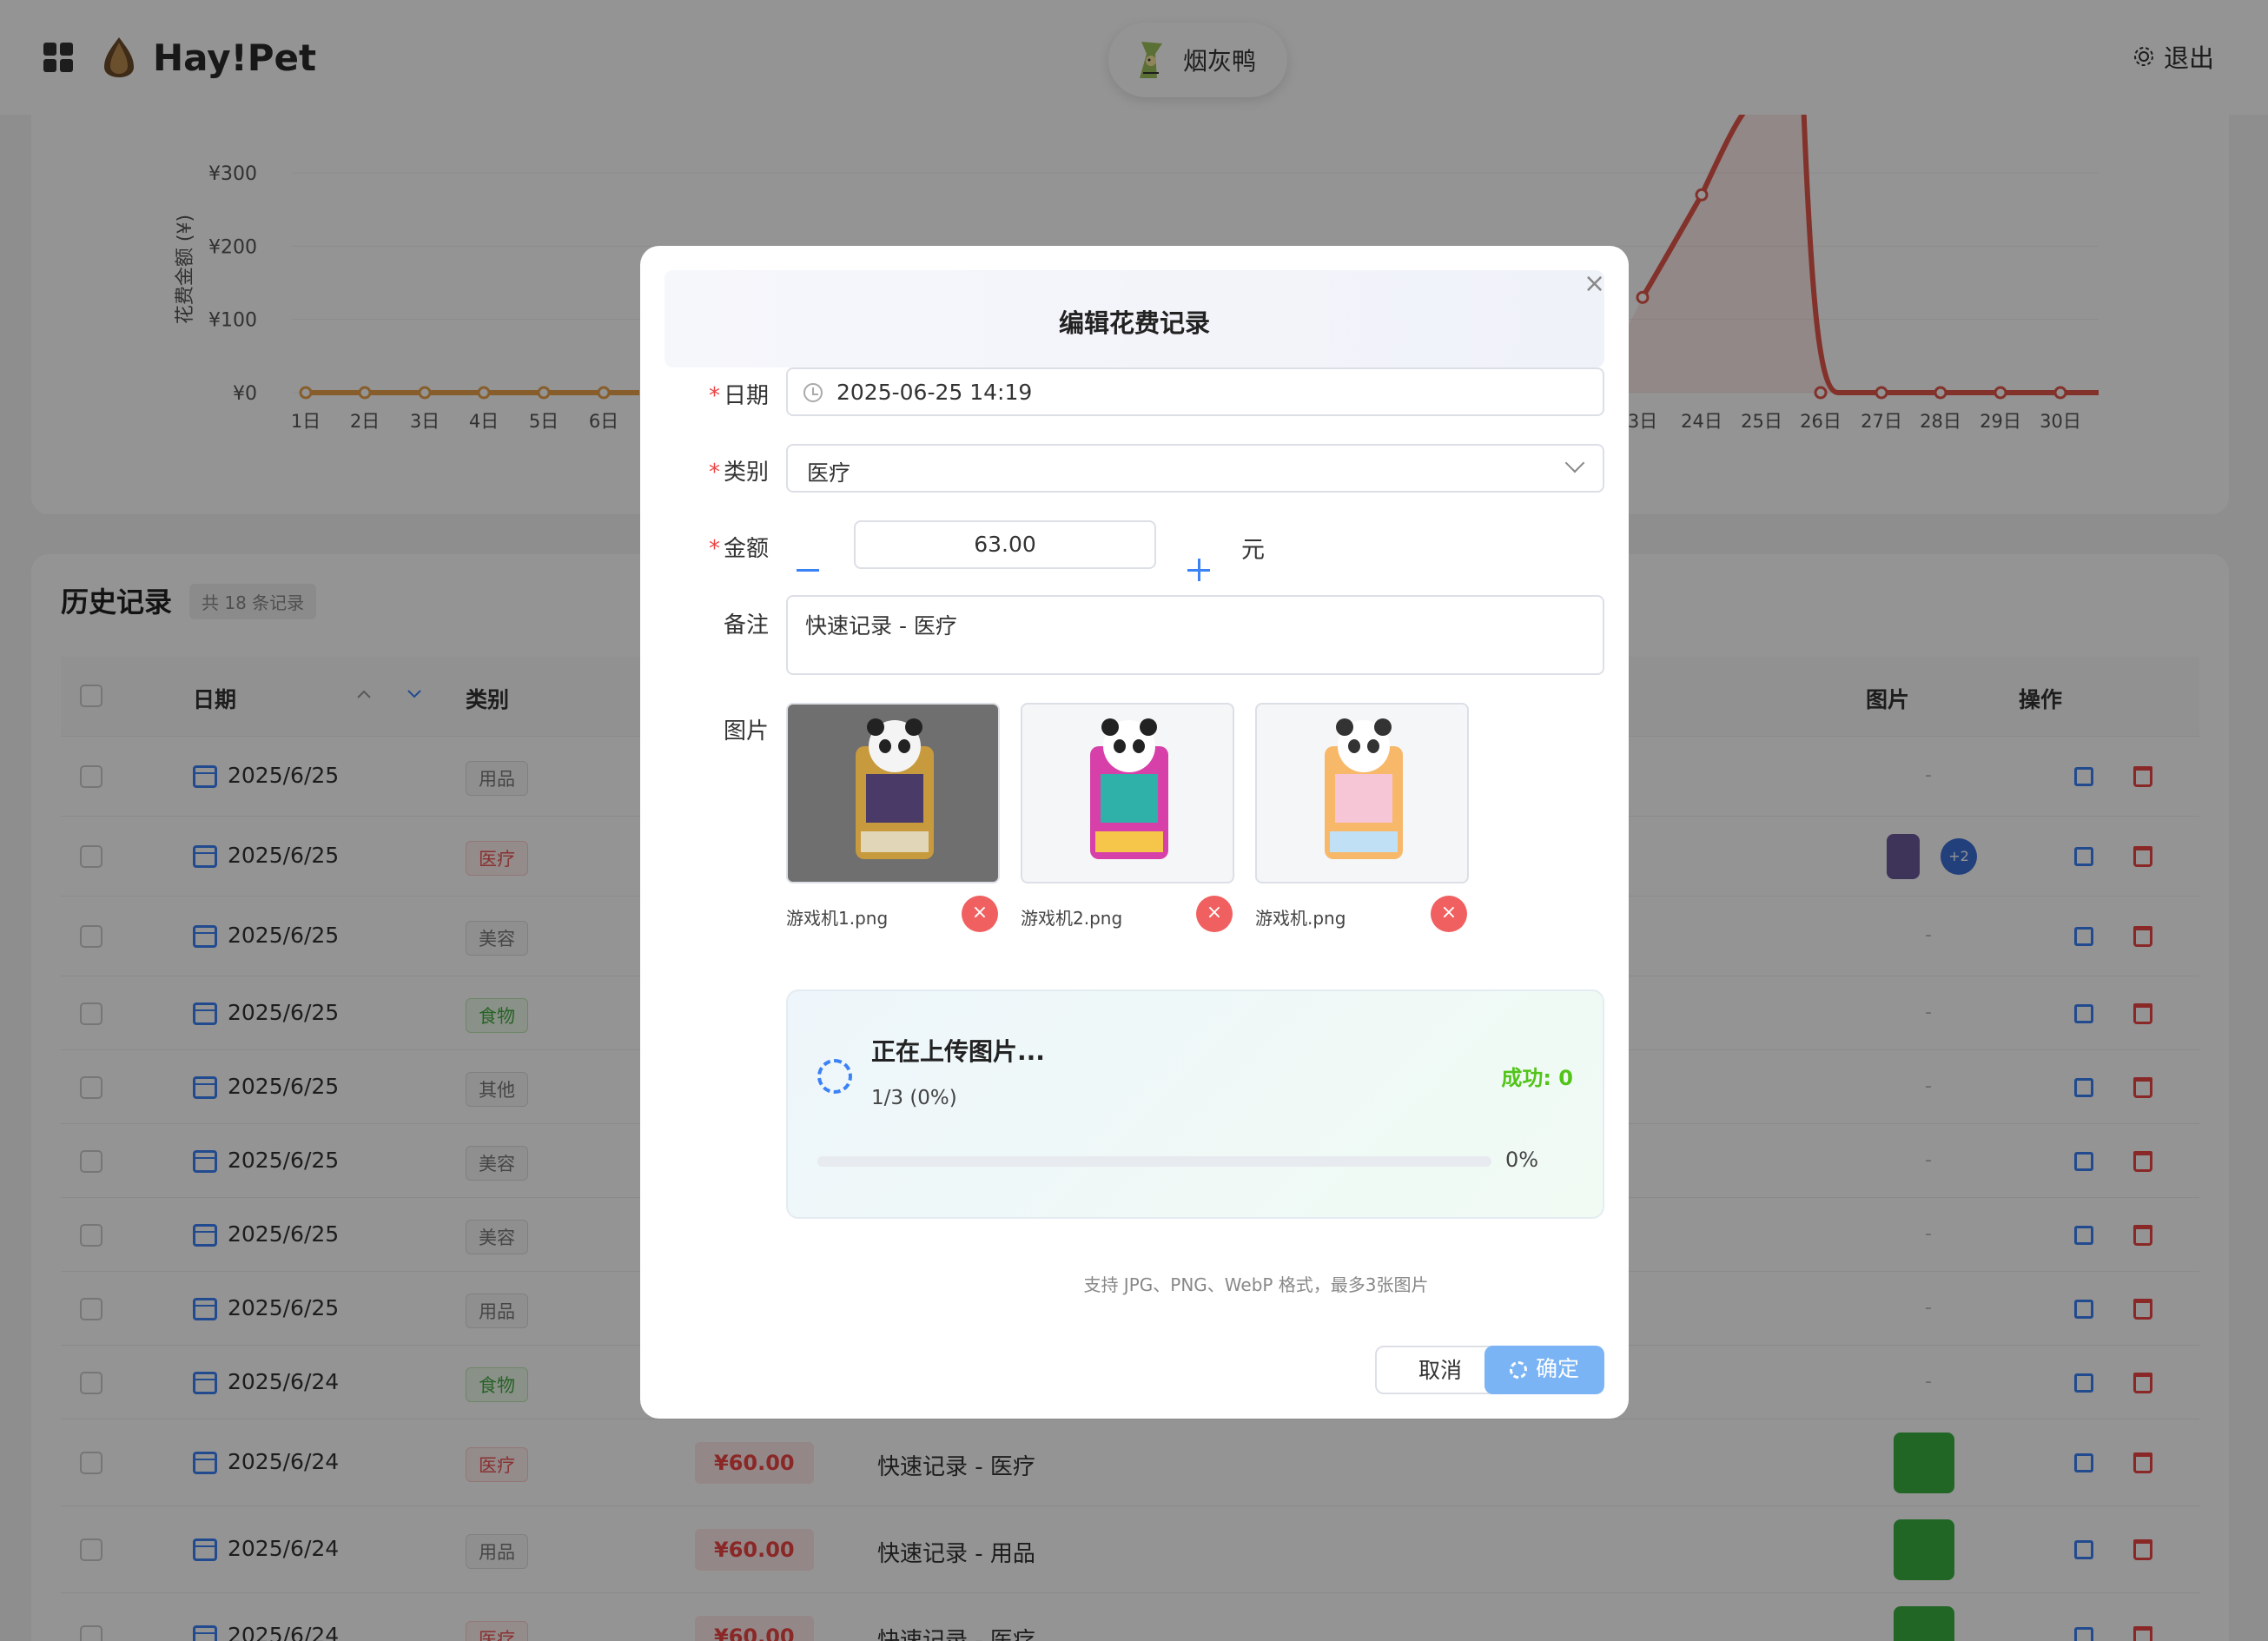  Describe the element at coordinates (1198, 570) in the screenshot. I see `increase-amount-button` at that location.